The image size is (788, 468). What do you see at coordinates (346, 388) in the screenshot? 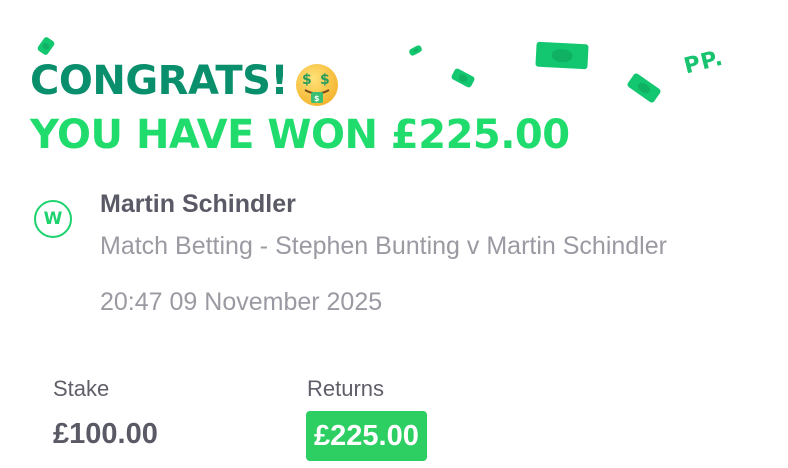
I see `returns-label: Returns` at bounding box center [346, 388].